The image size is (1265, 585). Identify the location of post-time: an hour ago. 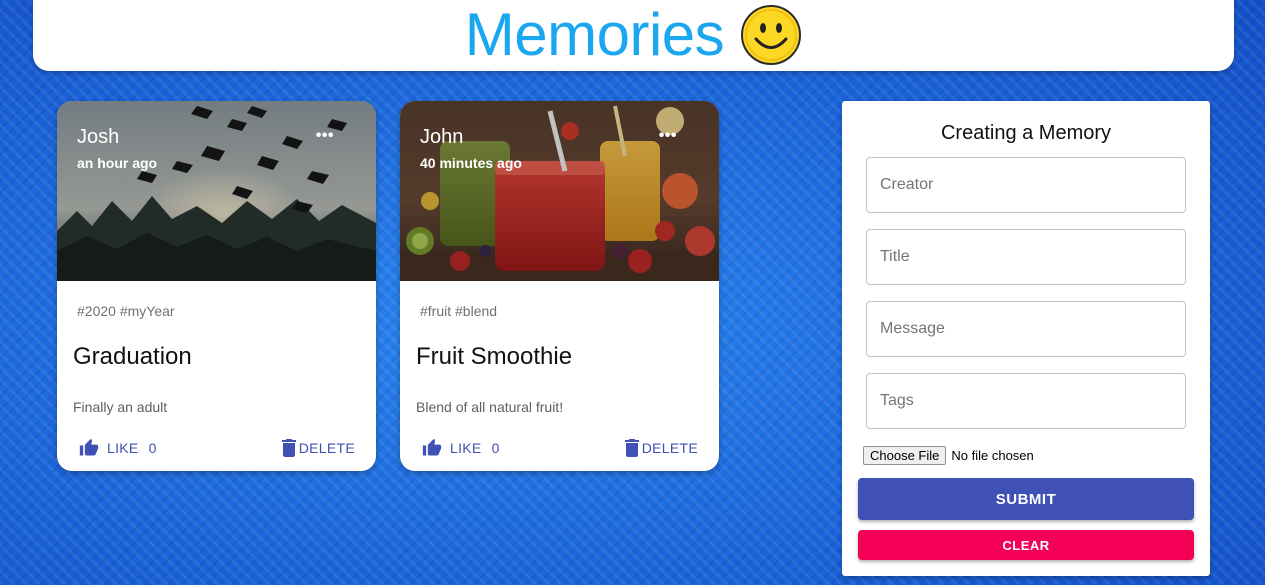
(117, 163).